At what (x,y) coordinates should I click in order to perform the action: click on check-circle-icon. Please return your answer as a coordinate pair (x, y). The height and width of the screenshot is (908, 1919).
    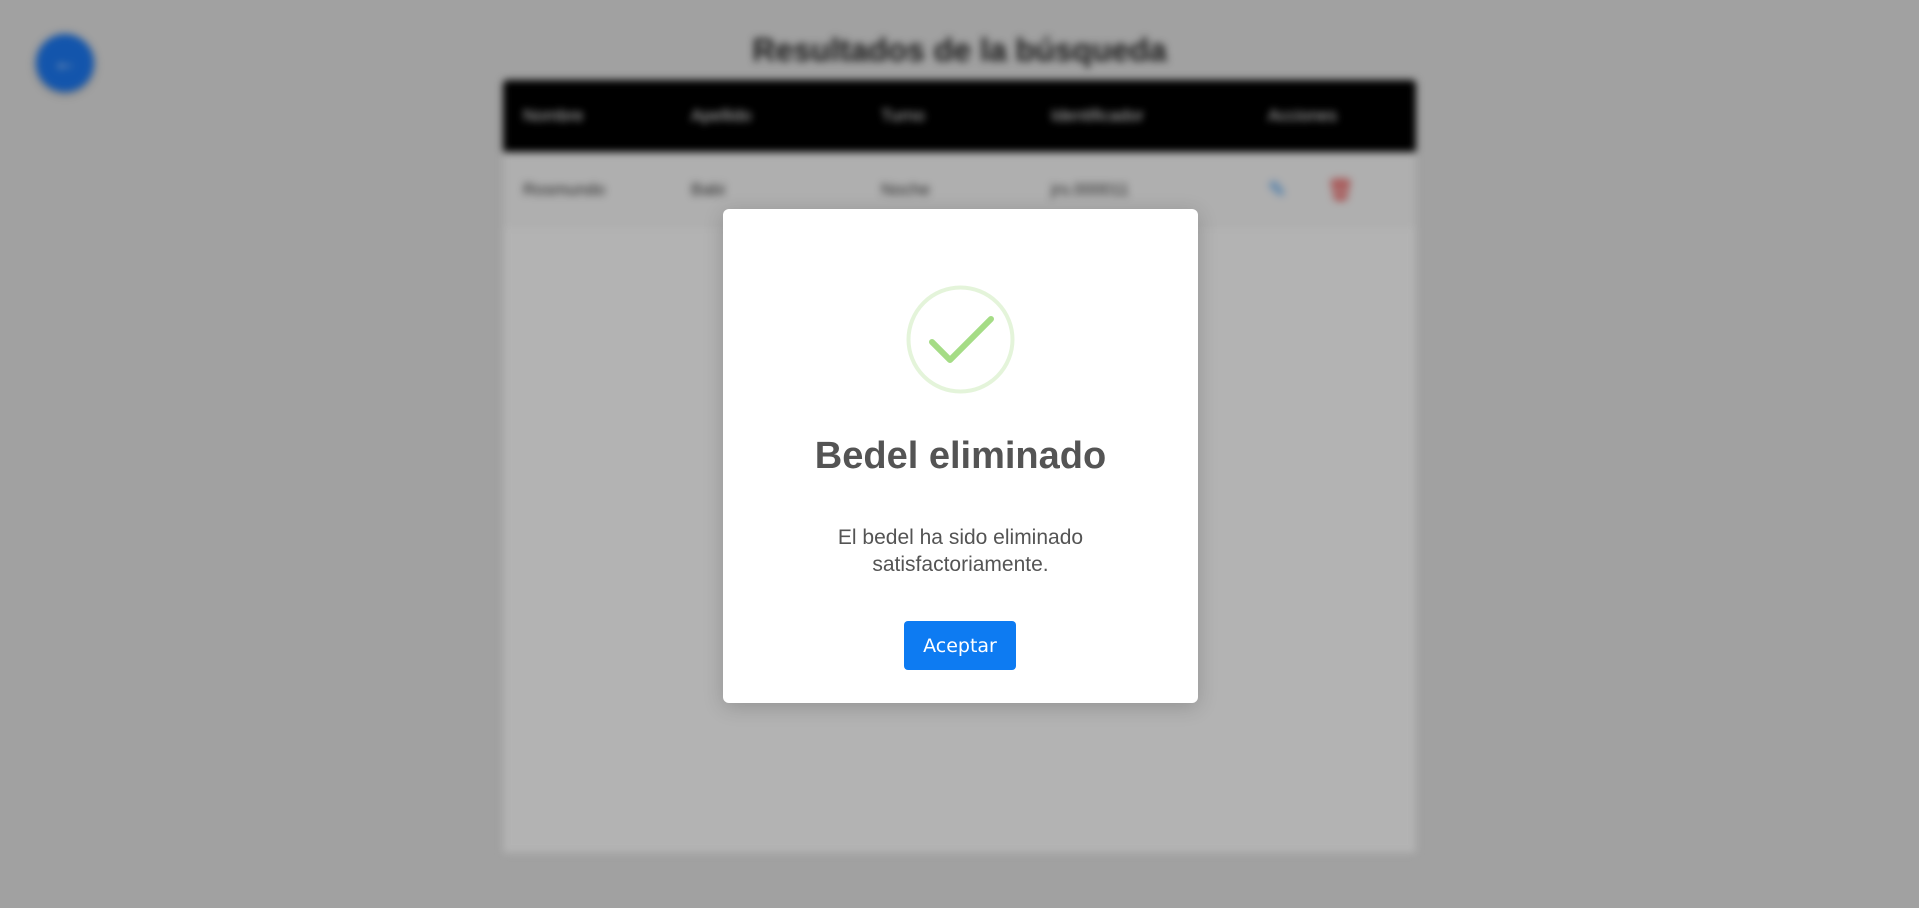
    Looking at the image, I should click on (960, 339).